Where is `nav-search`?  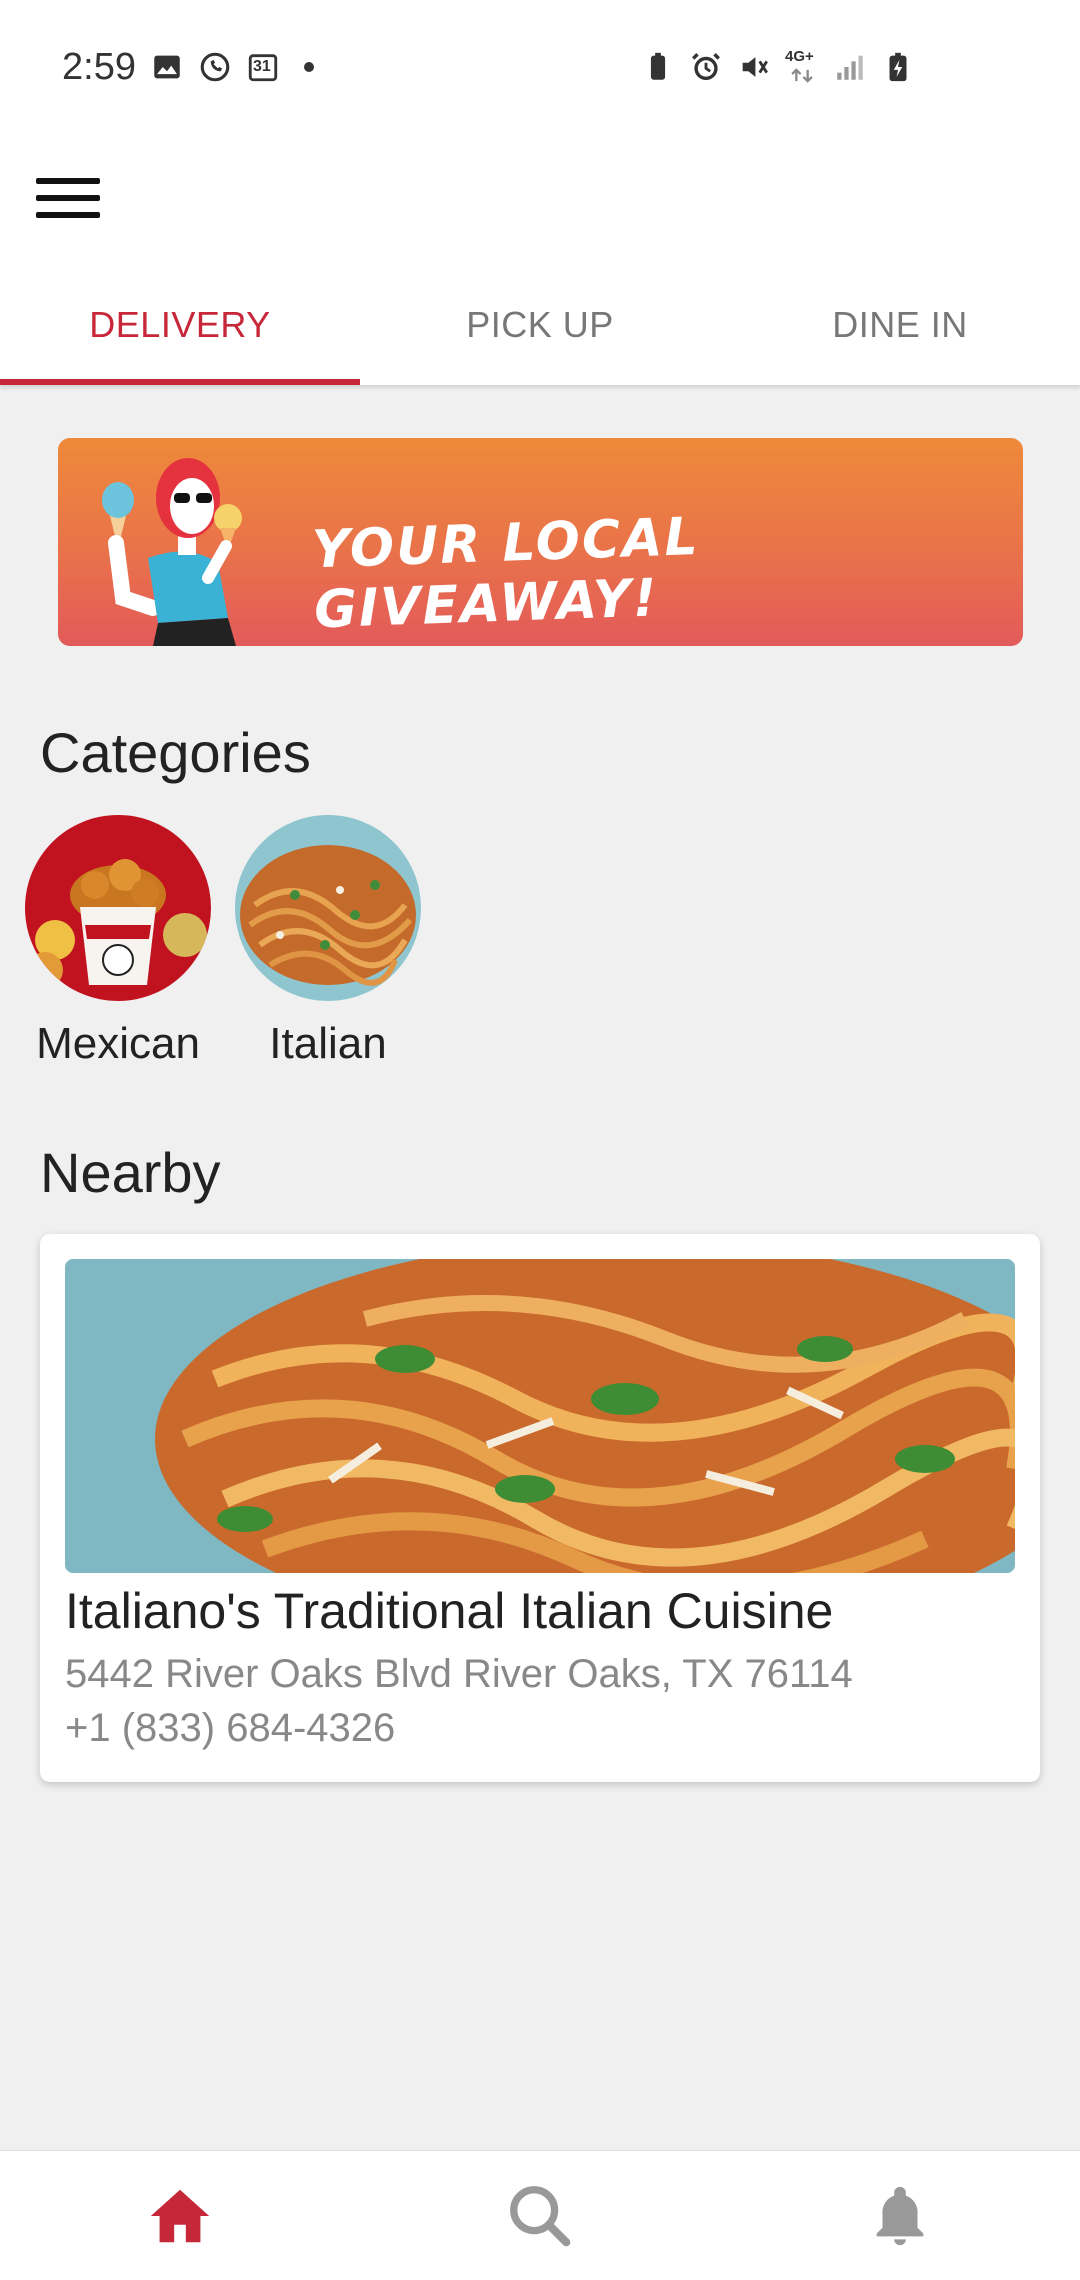
nav-search is located at coordinates (540, 2215).